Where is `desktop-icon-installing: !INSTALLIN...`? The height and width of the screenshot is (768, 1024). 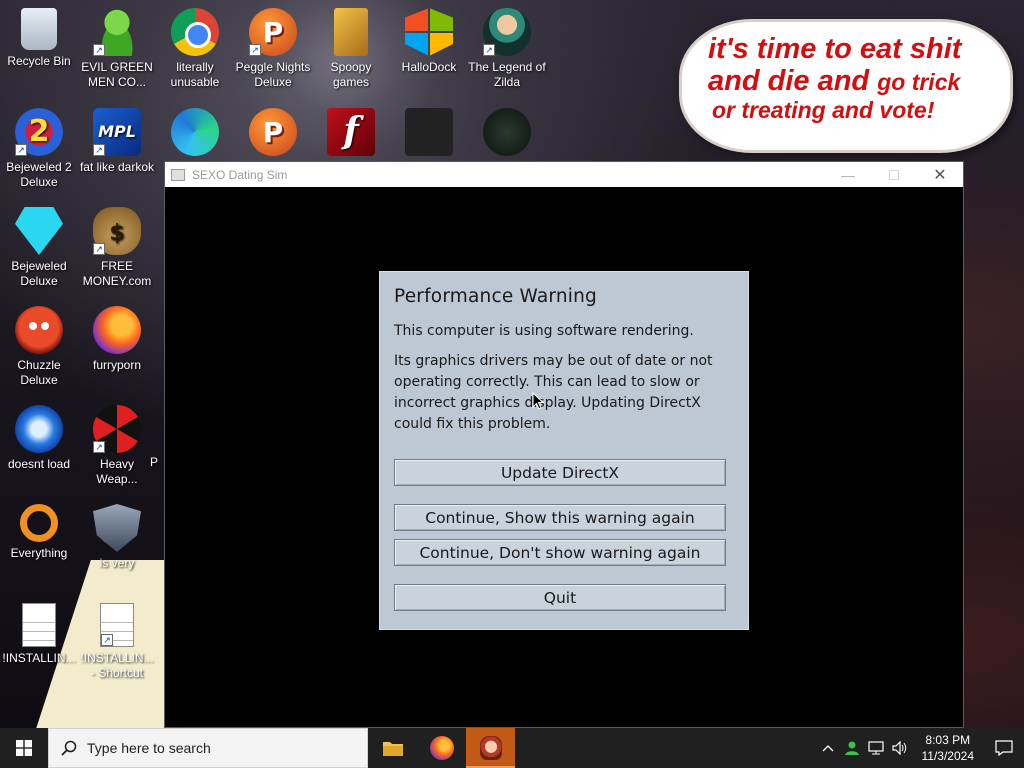
desktop-icon-installing: !INSTALLIN... is located at coordinates (39, 634).